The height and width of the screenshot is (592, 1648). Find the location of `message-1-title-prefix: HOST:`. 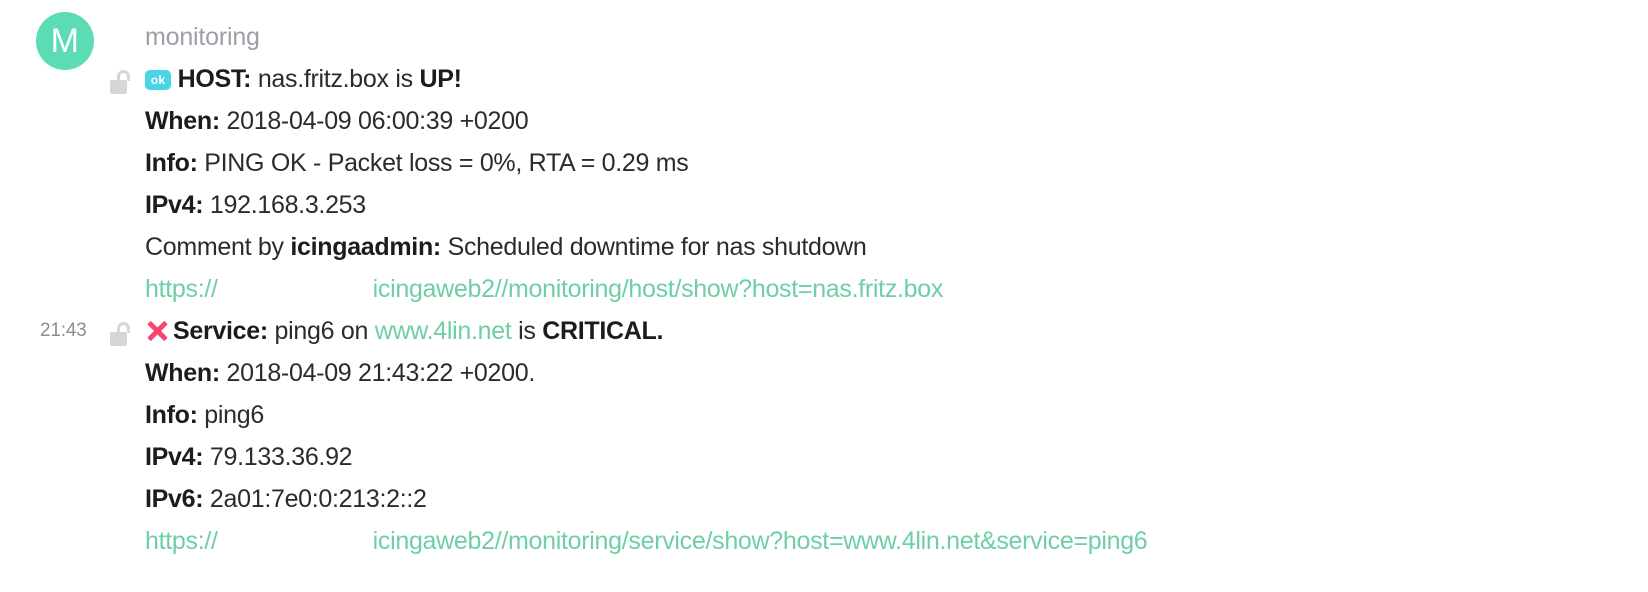

message-1-title-prefix: HOST: is located at coordinates (214, 79).